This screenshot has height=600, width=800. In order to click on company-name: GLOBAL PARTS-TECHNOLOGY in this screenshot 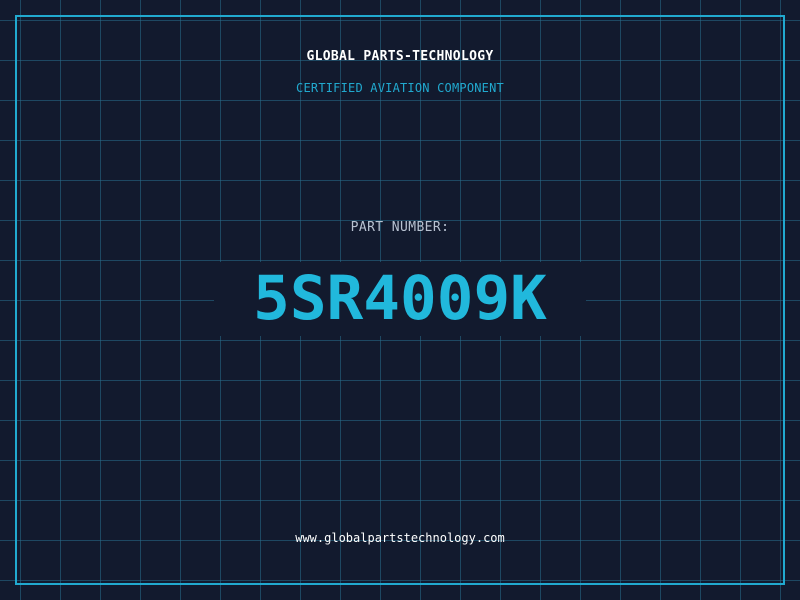, I will do `click(400, 56)`.